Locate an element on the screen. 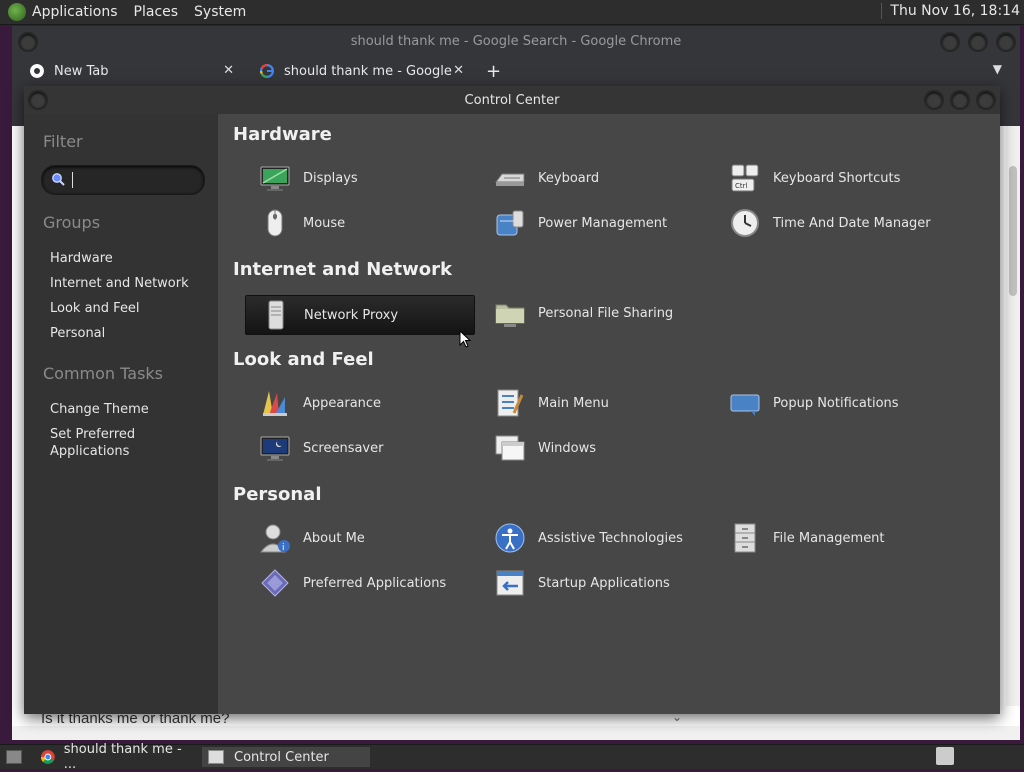 This screenshot has height=772, width=1024. tab-google-search: should thank me - Google Search ✕ is located at coordinates (357, 71).